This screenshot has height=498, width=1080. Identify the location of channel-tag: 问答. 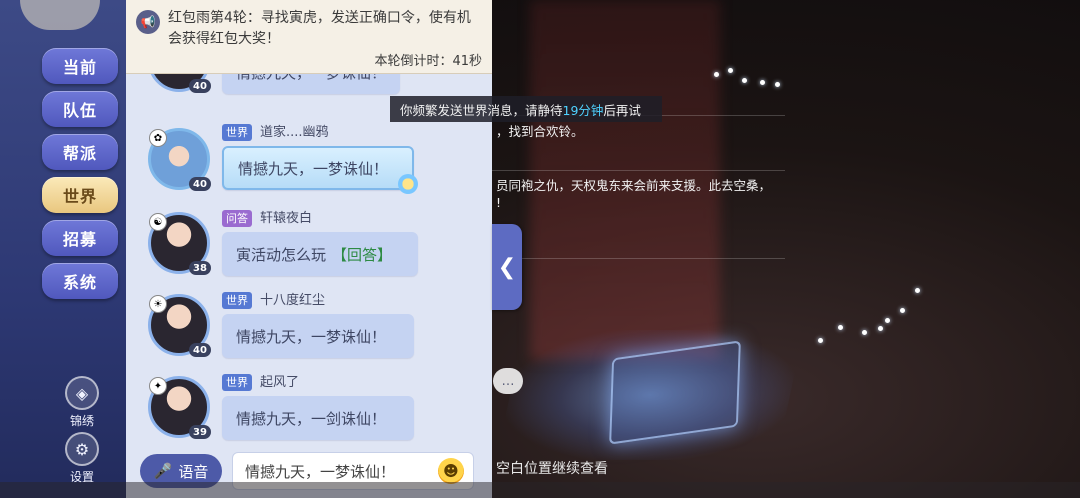
(237, 218).